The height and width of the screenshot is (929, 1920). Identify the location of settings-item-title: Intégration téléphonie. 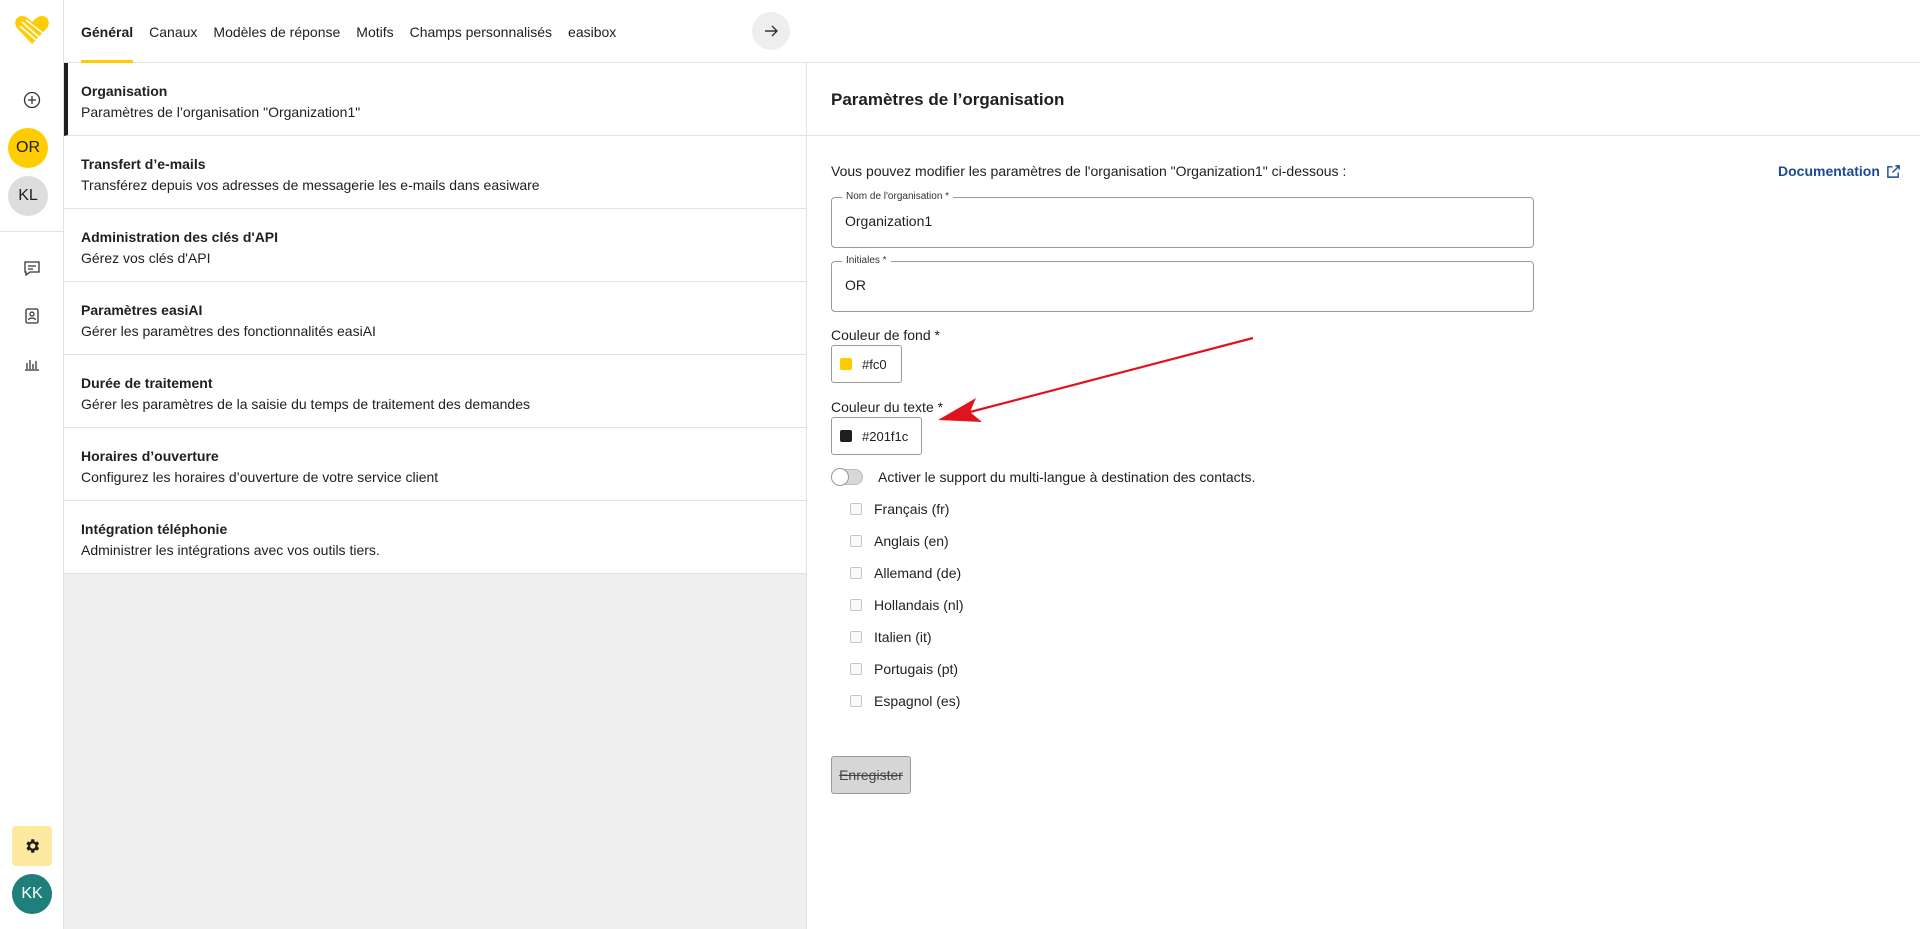
(154, 529).